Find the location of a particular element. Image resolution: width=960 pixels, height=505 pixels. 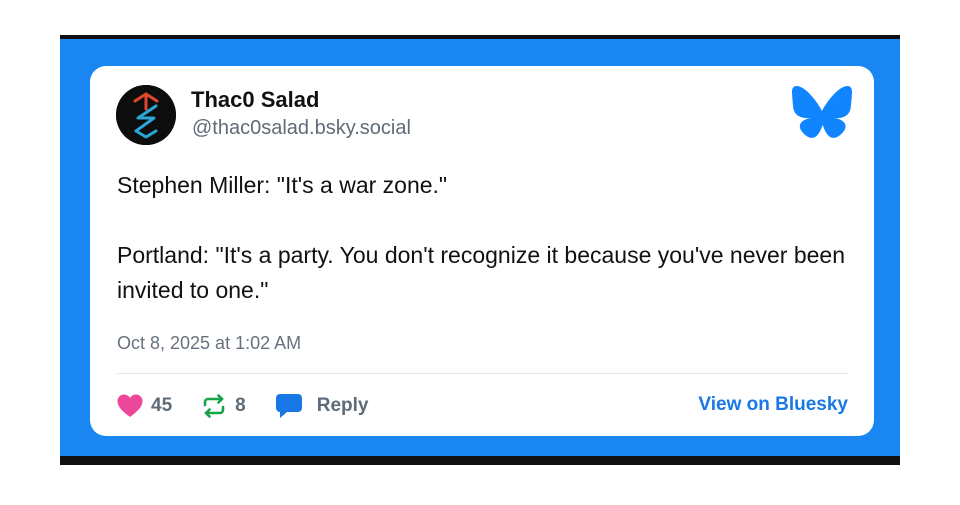

rune-symbol-icon is located at coordinates (146, 115).